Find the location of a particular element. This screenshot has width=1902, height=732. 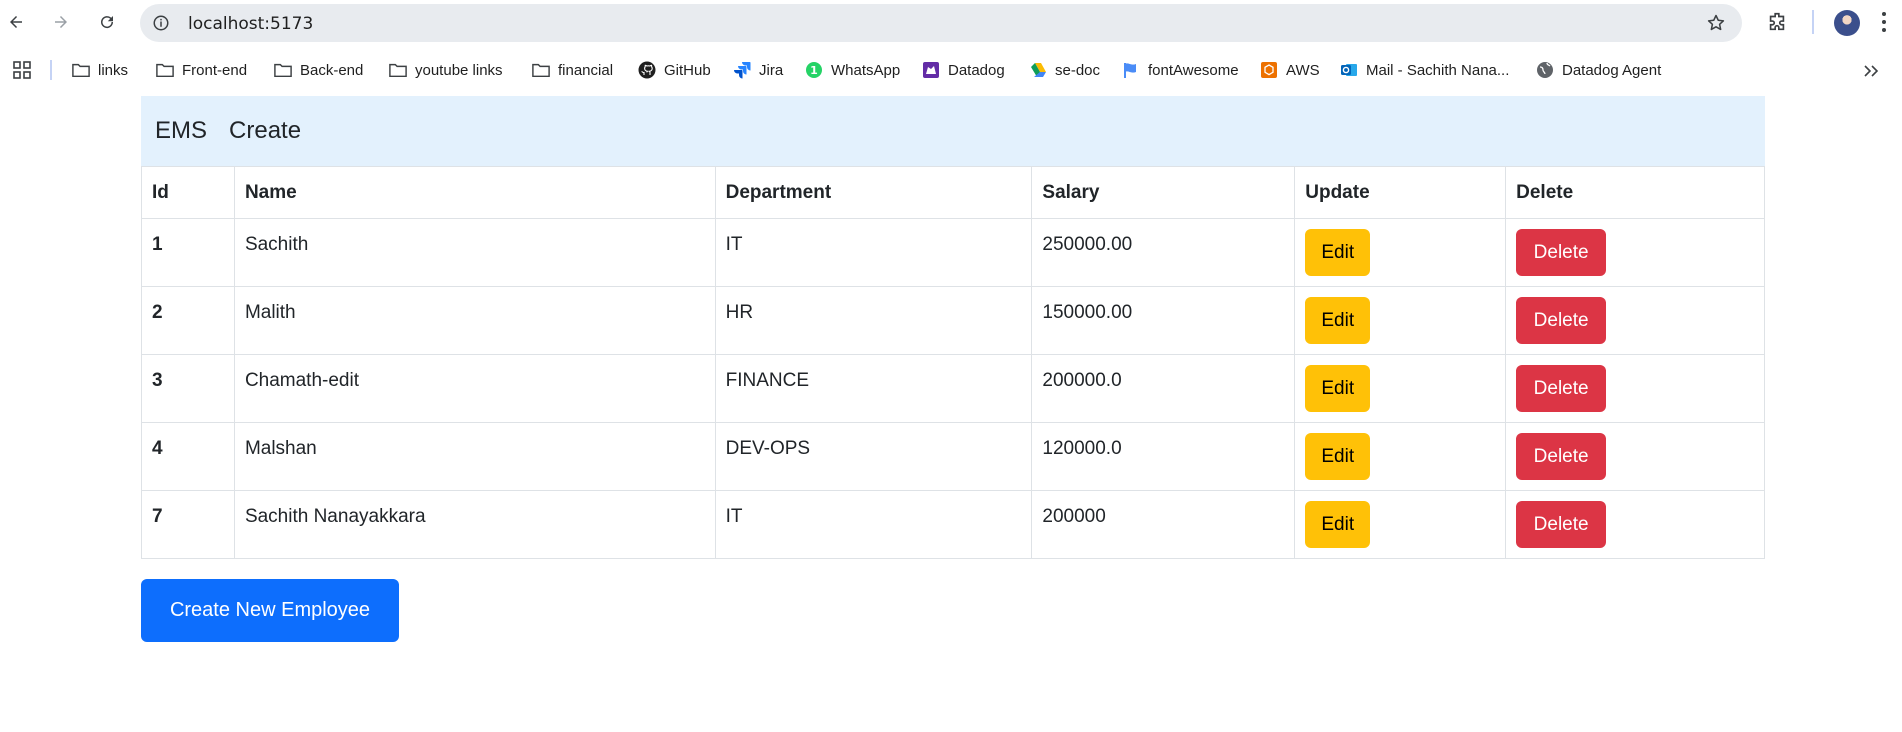

bookmark-label: financial is located at coordinates (586, 70).